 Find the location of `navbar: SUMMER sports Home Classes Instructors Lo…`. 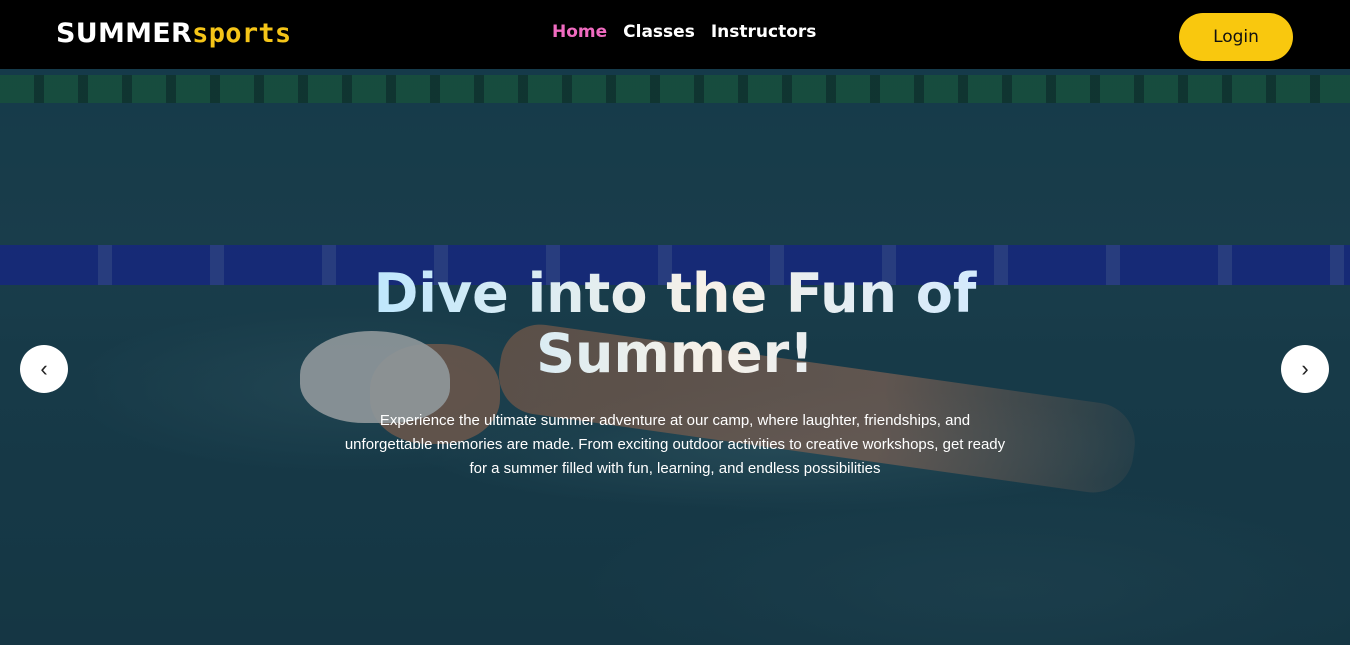

navbar: SUMMER sports Home Classes Instructors Lo… is located at coordinates (675, 34).